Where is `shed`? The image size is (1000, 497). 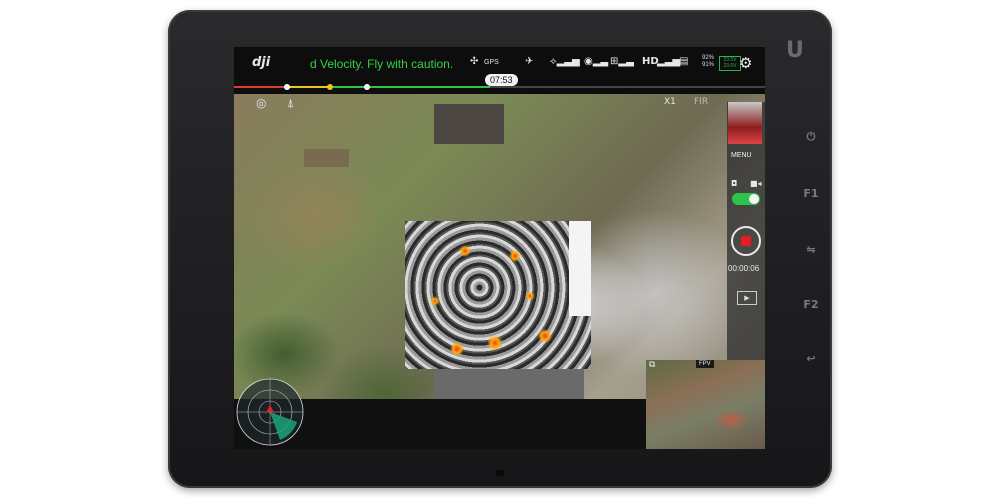
shed is located at coordinates (326, 158).